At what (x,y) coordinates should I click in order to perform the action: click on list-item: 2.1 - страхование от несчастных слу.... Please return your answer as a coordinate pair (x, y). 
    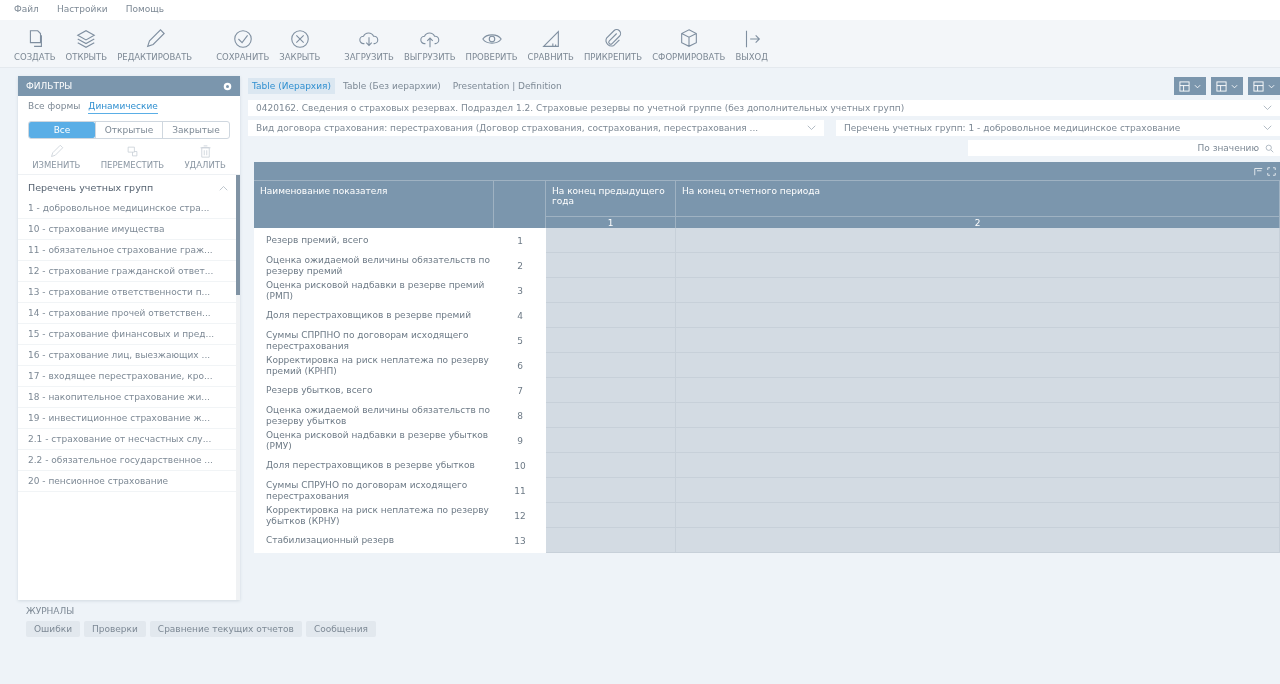
    Looking at the image, I should click on (127, 439).